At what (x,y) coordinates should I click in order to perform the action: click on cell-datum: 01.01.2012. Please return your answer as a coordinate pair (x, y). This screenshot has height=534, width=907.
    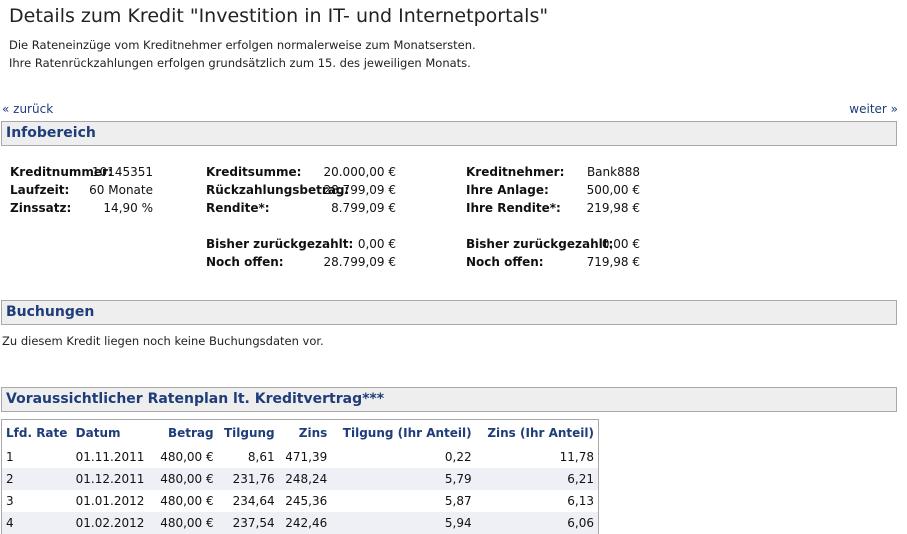
    Looking at the image, I should click on (110, 501).